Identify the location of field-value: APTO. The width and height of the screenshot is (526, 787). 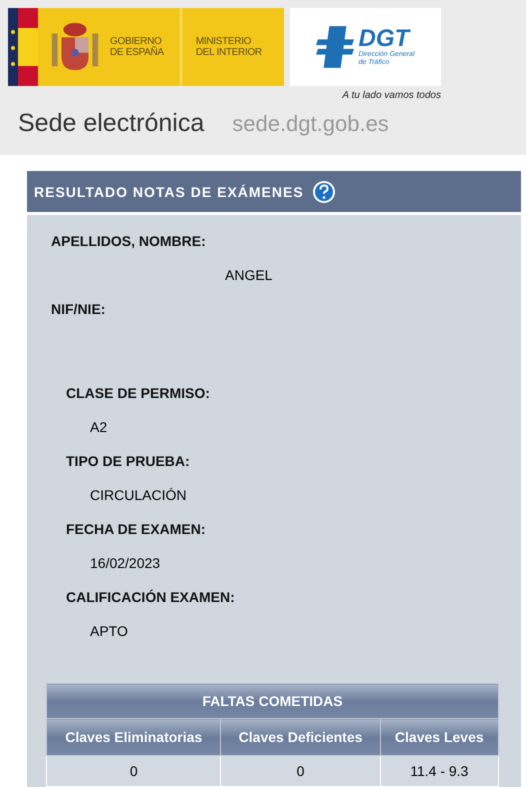
(109, 631).